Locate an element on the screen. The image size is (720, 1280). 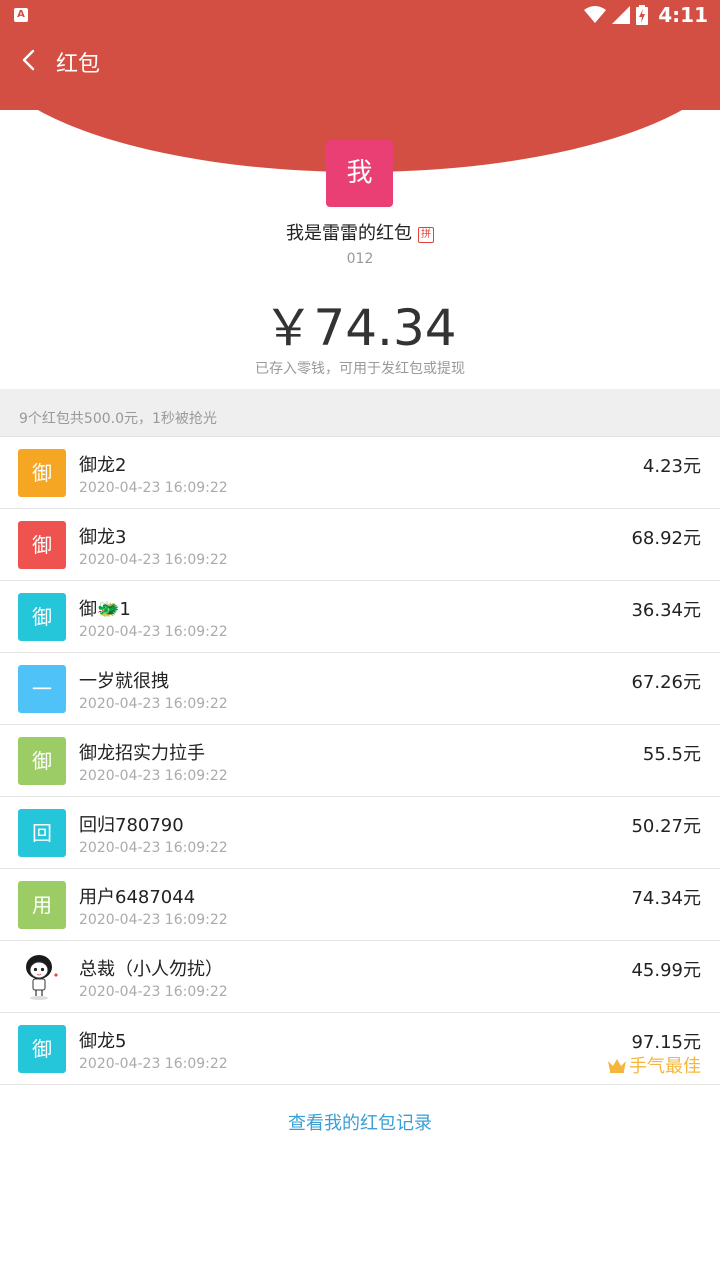
list-item: 御 御龙3 2020-04-23 16:09:22 68.92元 is located at coordinates (360, 545).